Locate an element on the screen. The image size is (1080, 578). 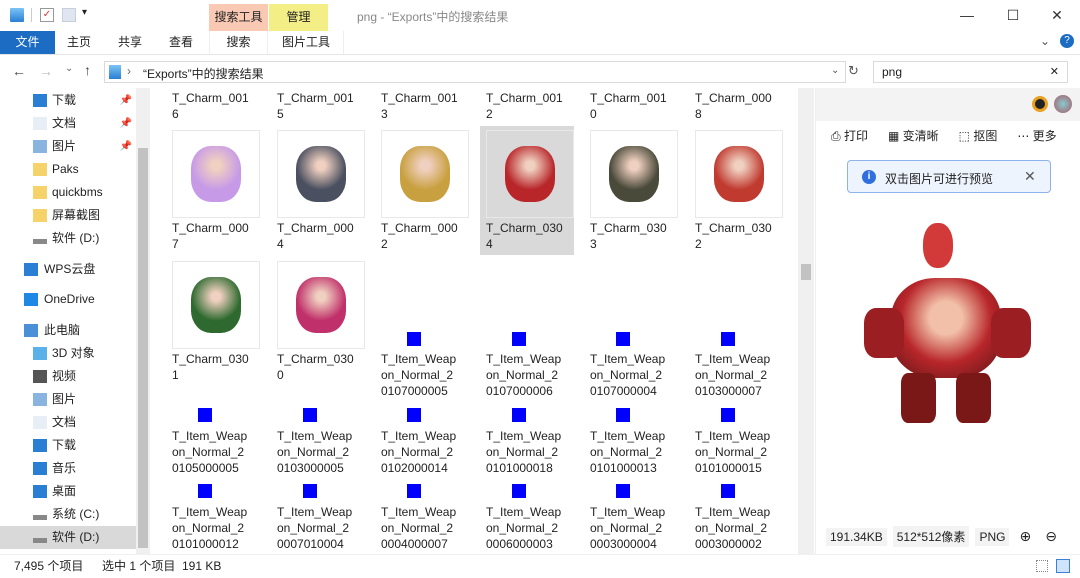
format: PNG is located at coordinates (992, 536).